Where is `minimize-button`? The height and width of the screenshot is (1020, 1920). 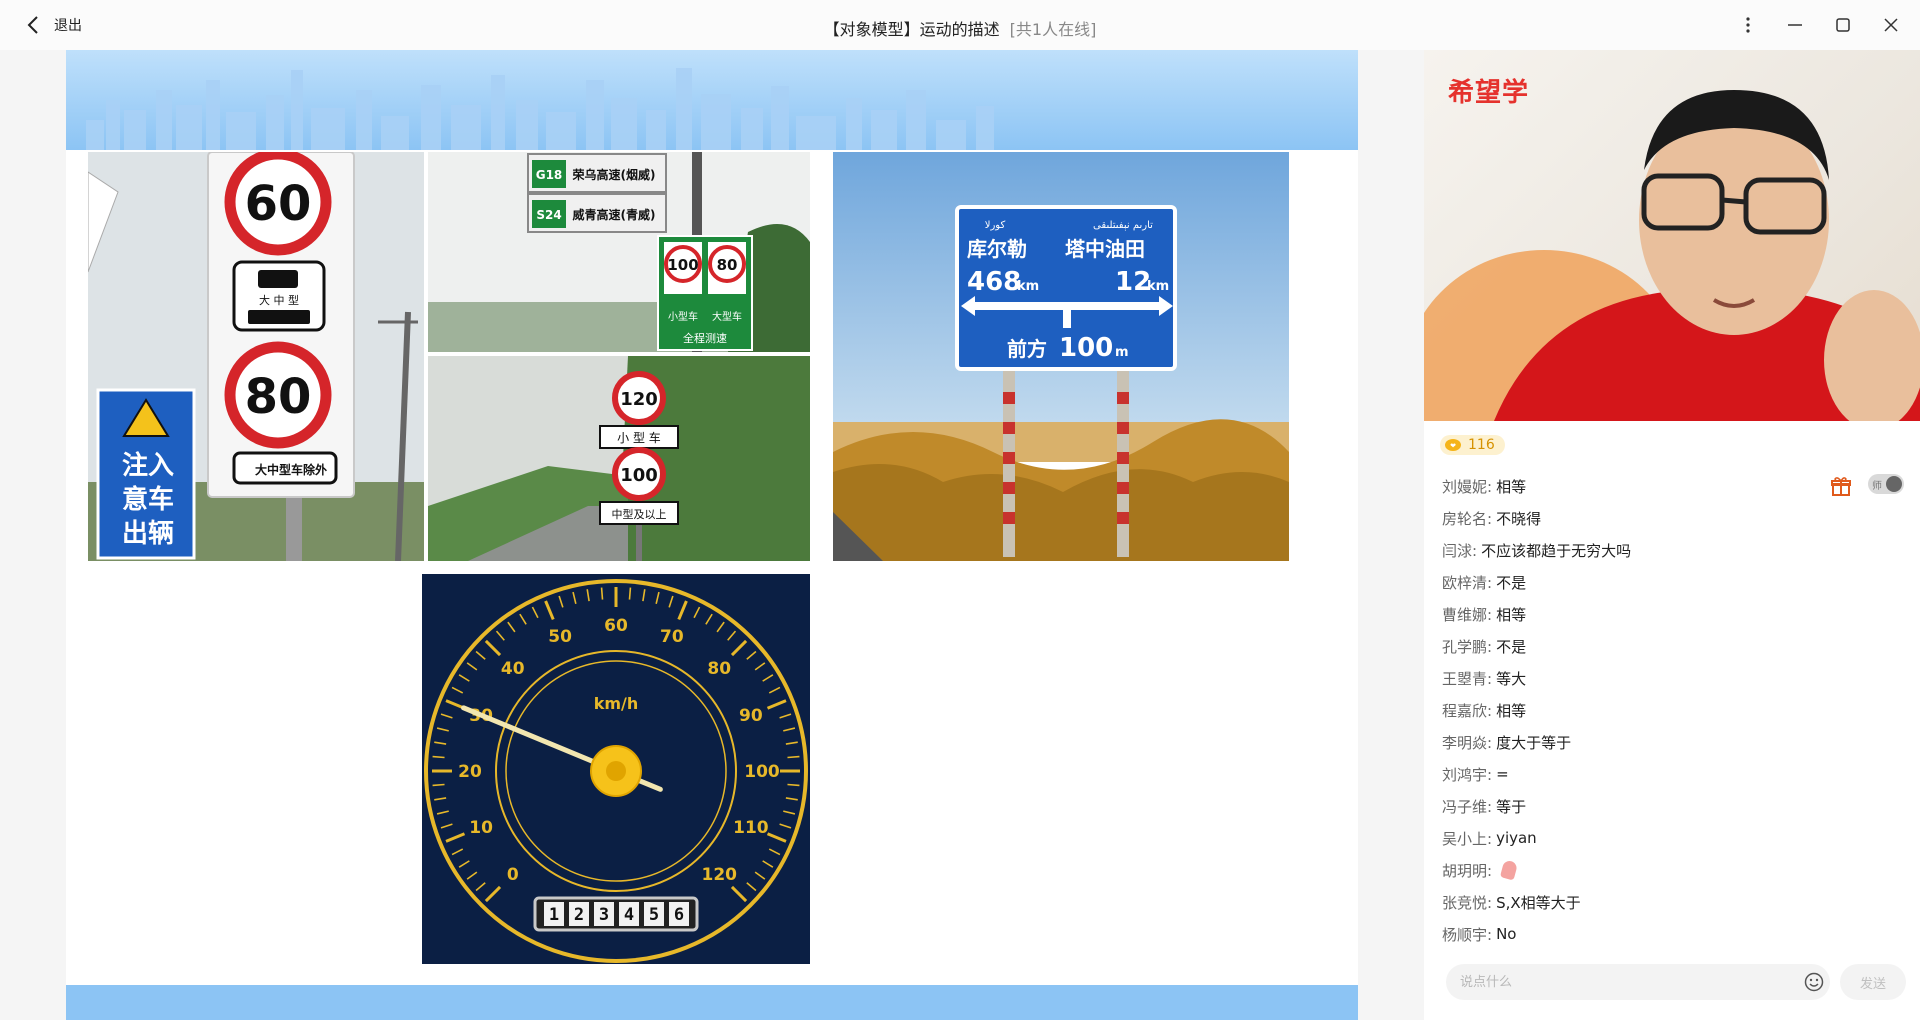 minimize-button is located at coordinates (1795, 25).